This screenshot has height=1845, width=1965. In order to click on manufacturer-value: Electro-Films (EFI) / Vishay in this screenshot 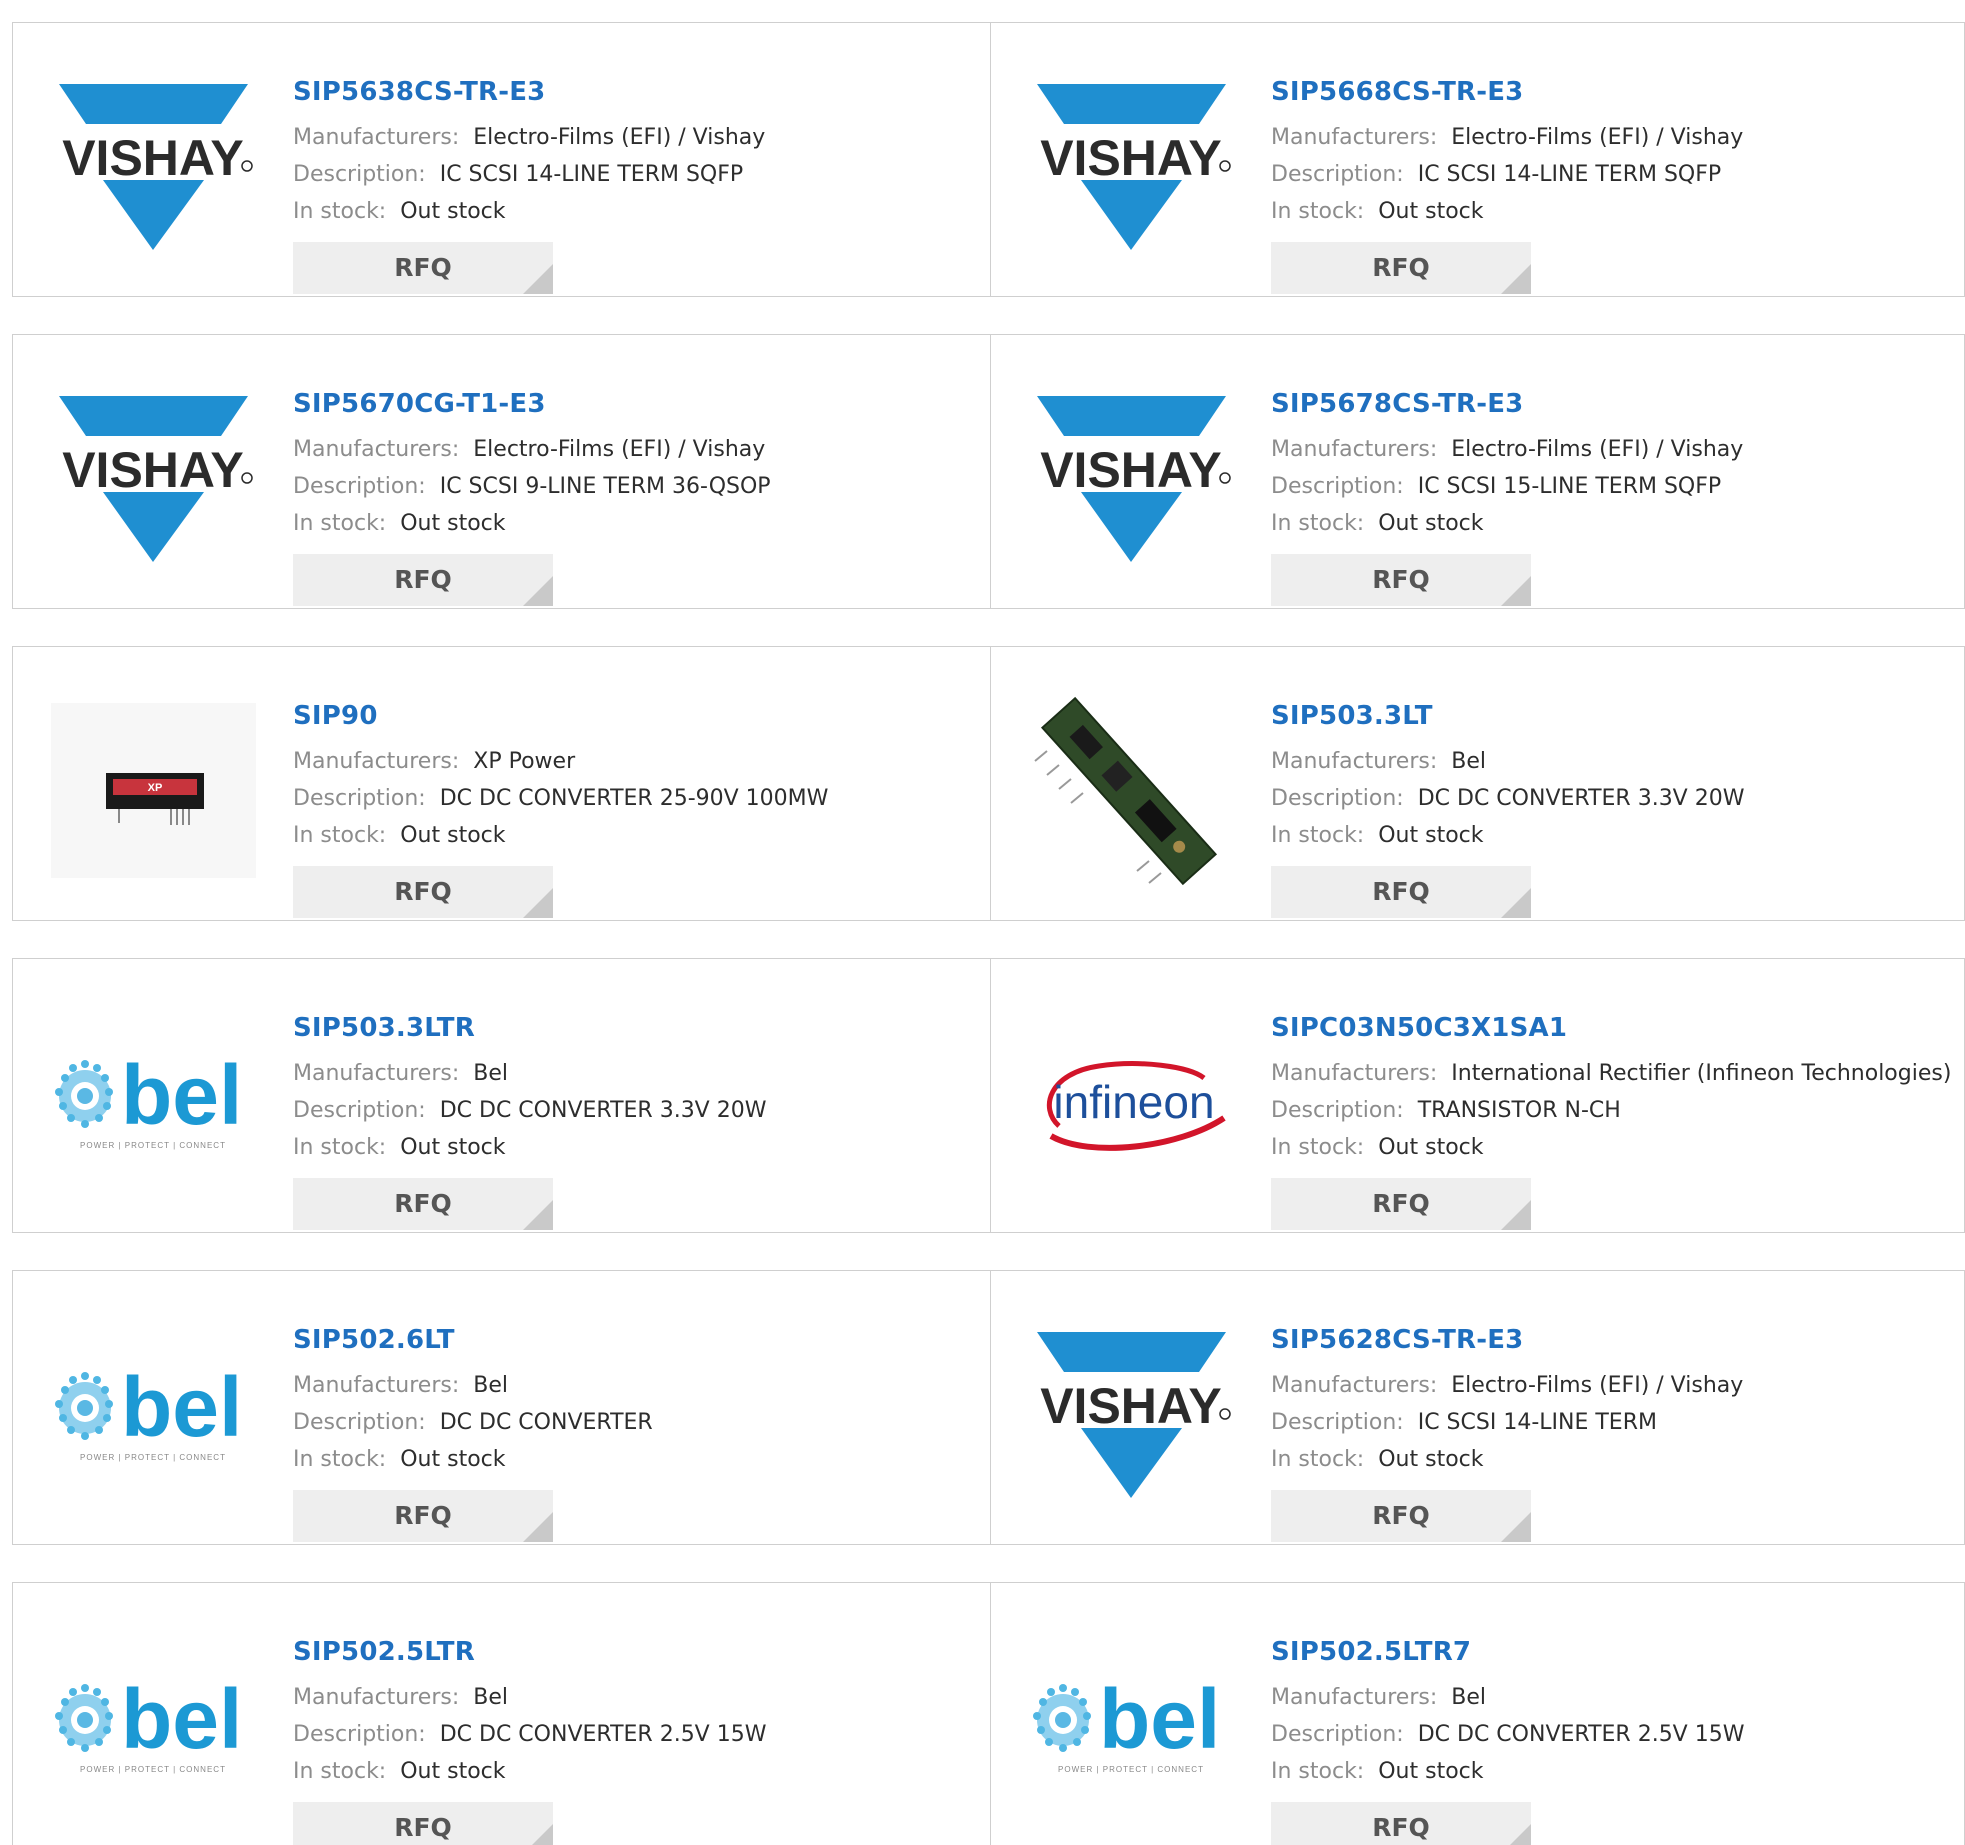, I will do `click(619, 449)`.